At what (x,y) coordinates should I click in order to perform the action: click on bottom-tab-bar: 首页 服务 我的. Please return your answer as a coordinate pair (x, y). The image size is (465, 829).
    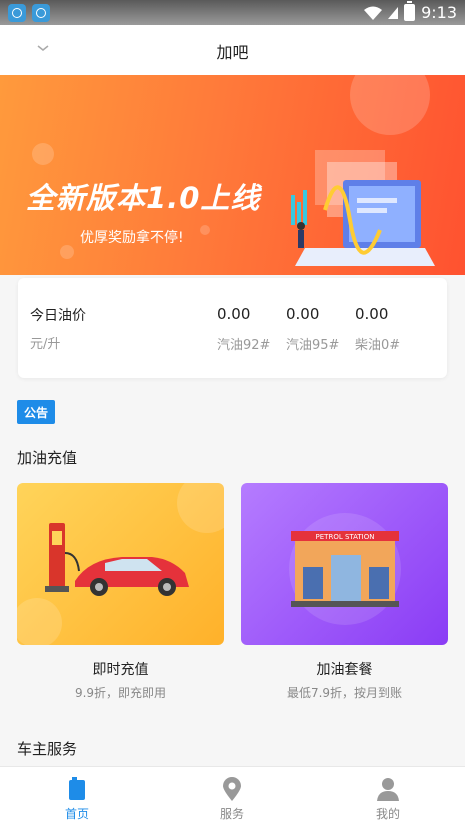
    Looking at the image, I should click on (232, 797).